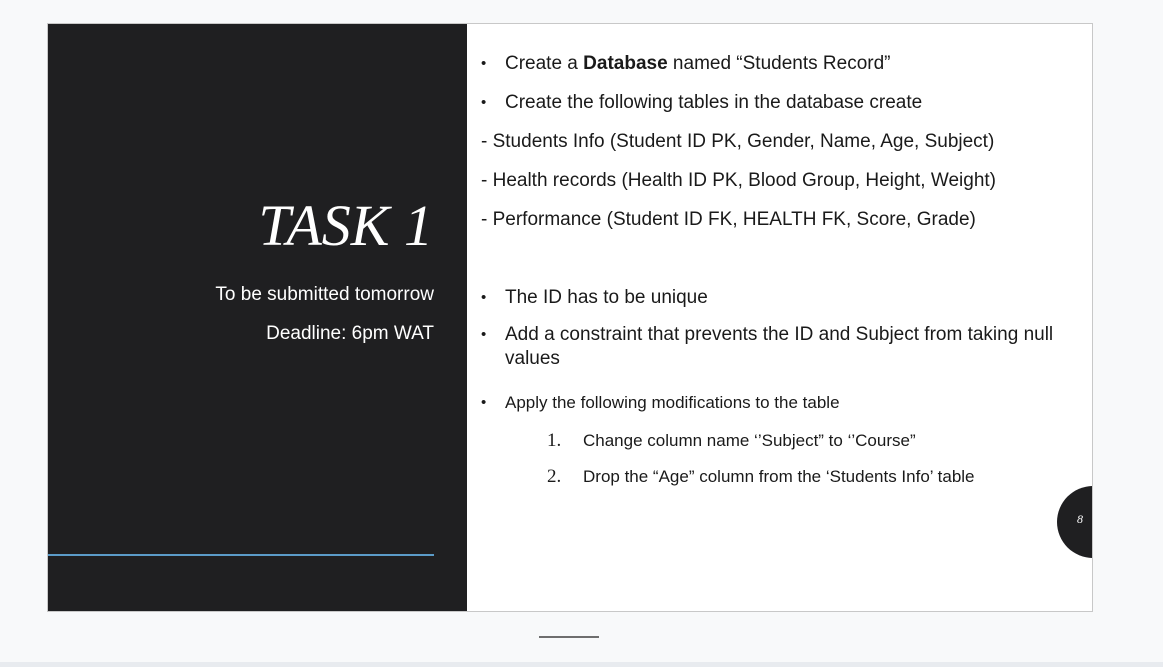 The width and height of the screenshot is (1163, 667). I want to click on list-number: 1., so click(554, 440).